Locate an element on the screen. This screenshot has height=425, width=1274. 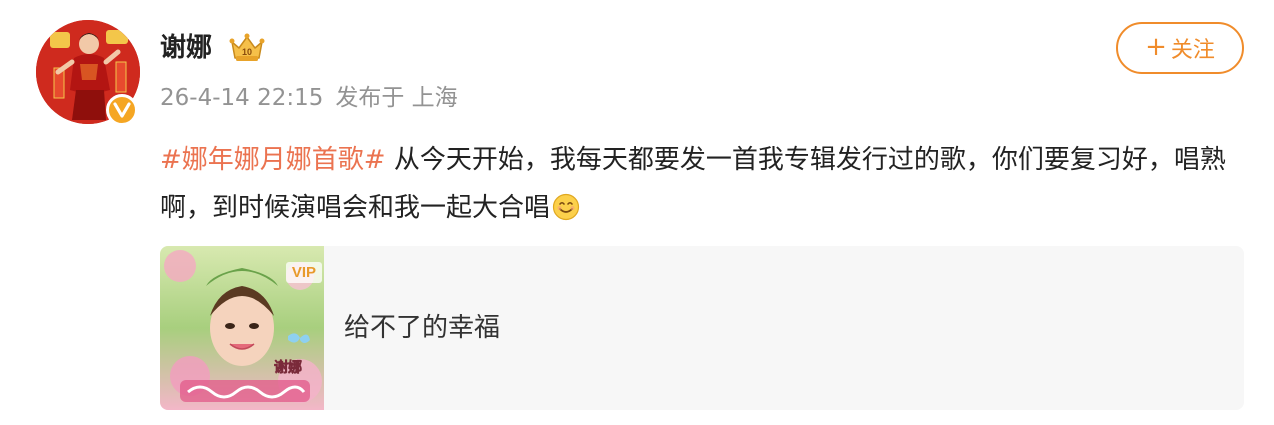
svg-text: 10 is located at coordinates (247, 52).